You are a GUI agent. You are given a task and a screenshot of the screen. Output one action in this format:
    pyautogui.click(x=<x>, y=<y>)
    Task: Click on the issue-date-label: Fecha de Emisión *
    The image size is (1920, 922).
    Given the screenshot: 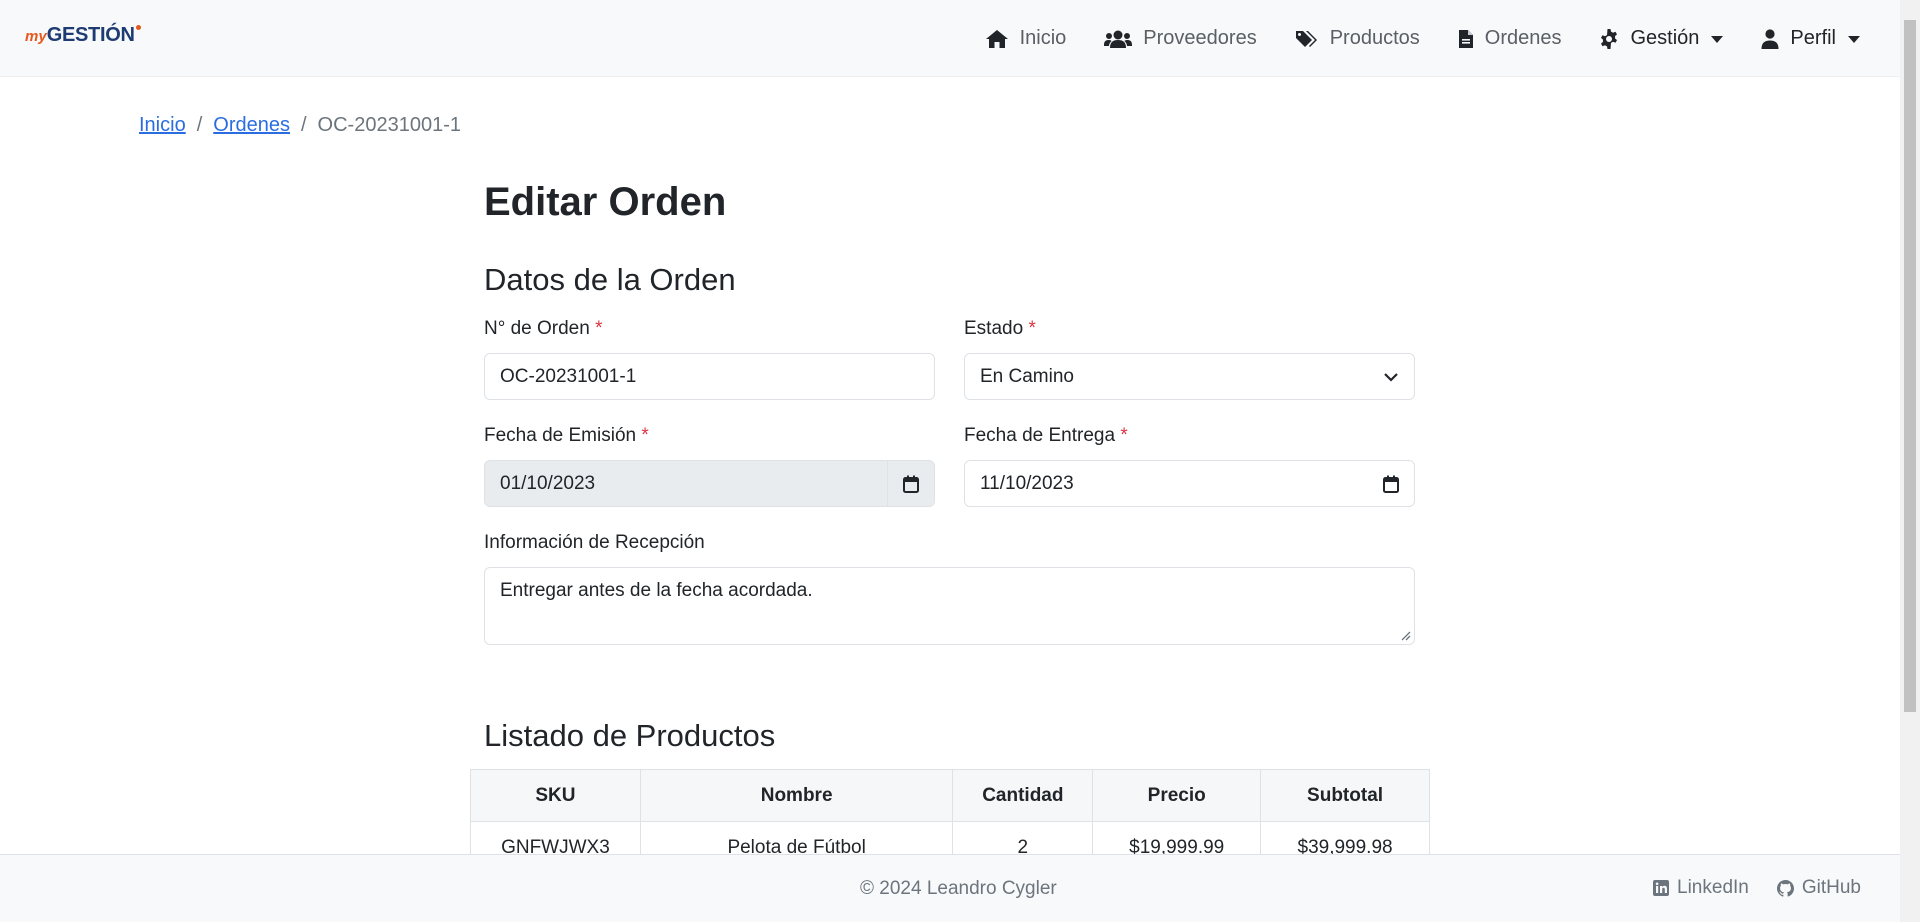 What is the action you would take?
    pyautogui.click(x=566, y=436)
    